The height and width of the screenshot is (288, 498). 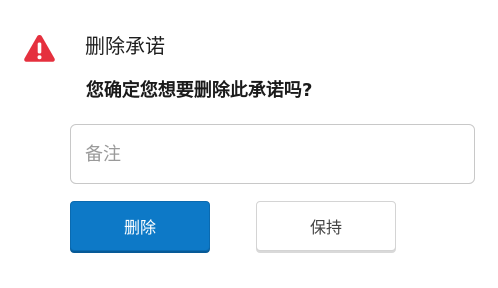 What do you see at coordinates (125, 46) in the screenshot?
I see `dialog-title: 删除承诺` at bounding box center [125, 46].